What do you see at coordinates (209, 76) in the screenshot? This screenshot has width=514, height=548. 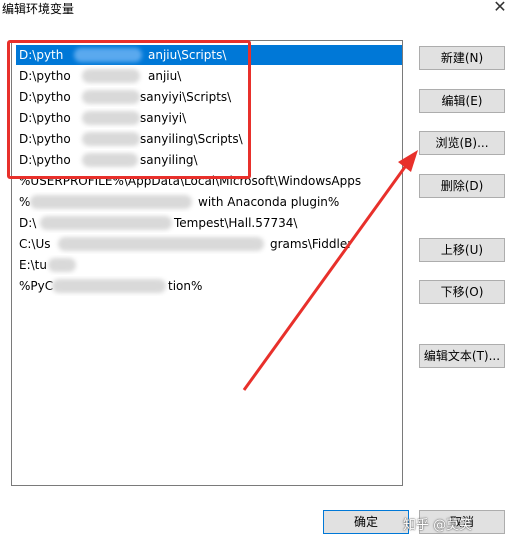 I see `list-item: D:\pytho anjiu\` at bounding box center [209, 76].